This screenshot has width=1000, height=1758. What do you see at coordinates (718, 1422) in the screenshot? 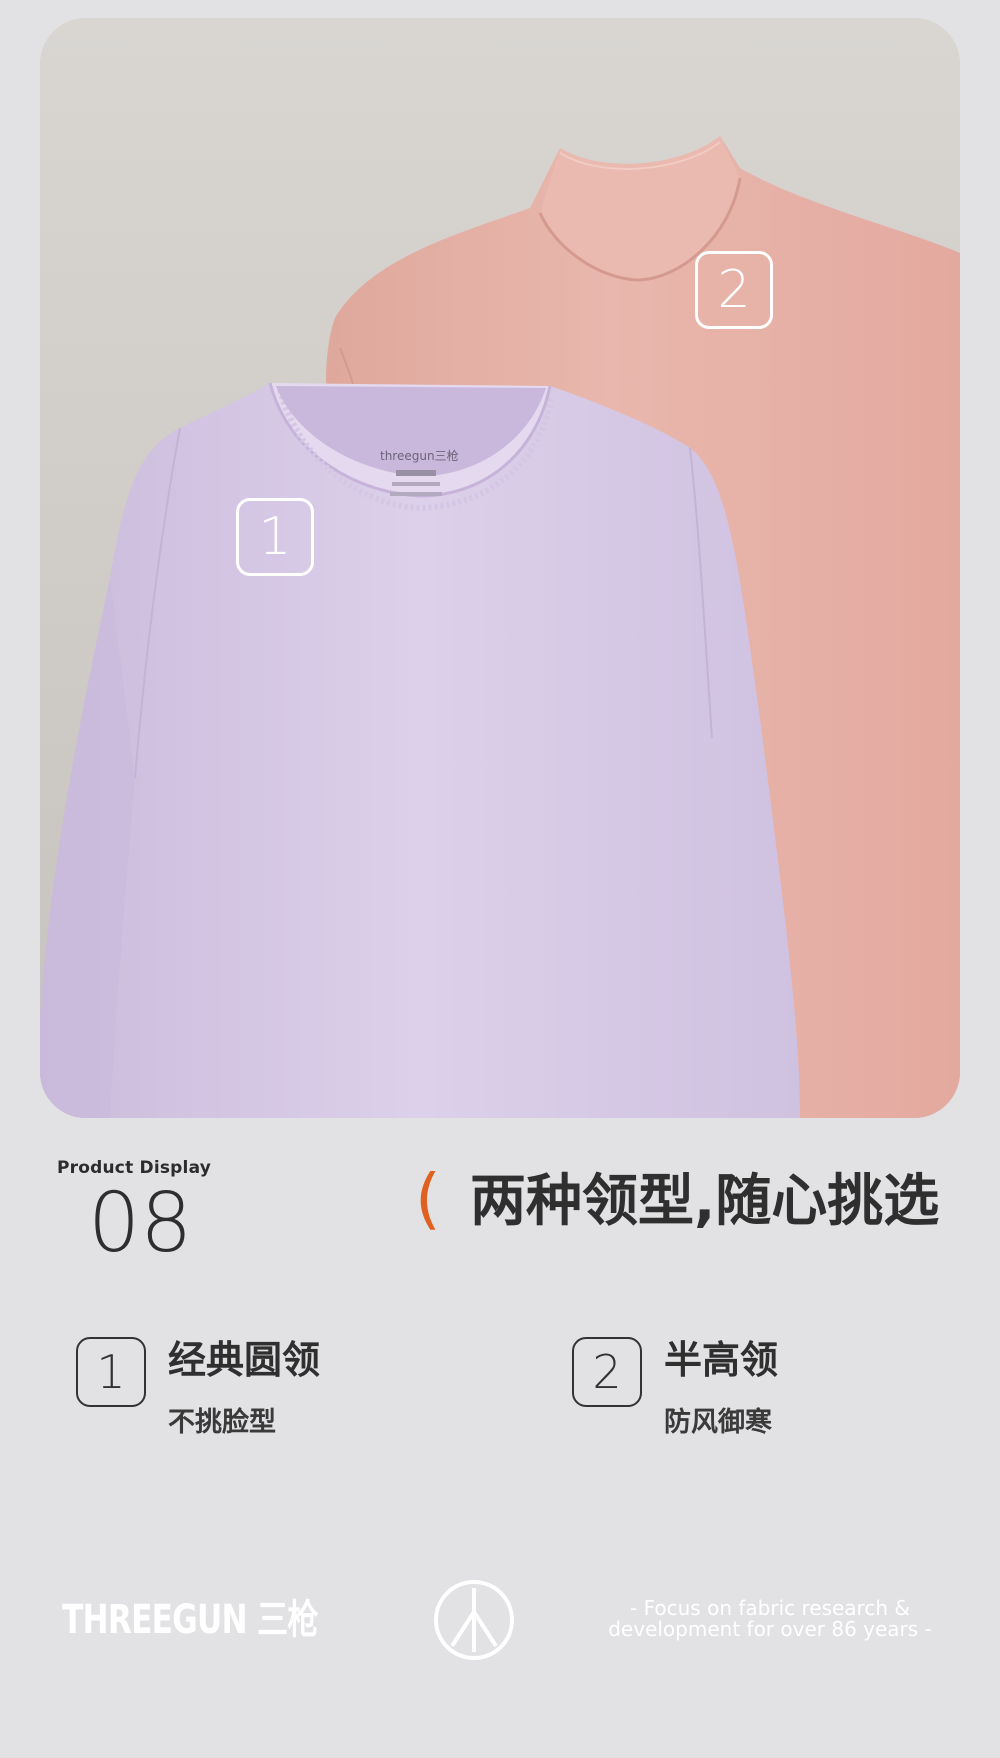
I see `feature-subtitle: 防风御寒` at bounding box center [718, 1422].